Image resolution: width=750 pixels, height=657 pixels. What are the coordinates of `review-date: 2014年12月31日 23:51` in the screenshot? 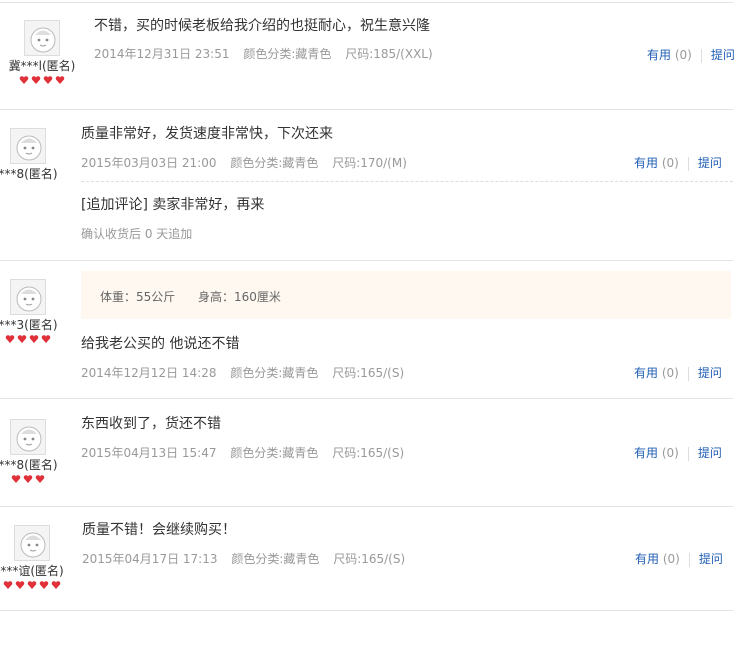 It's located at (162, 54).